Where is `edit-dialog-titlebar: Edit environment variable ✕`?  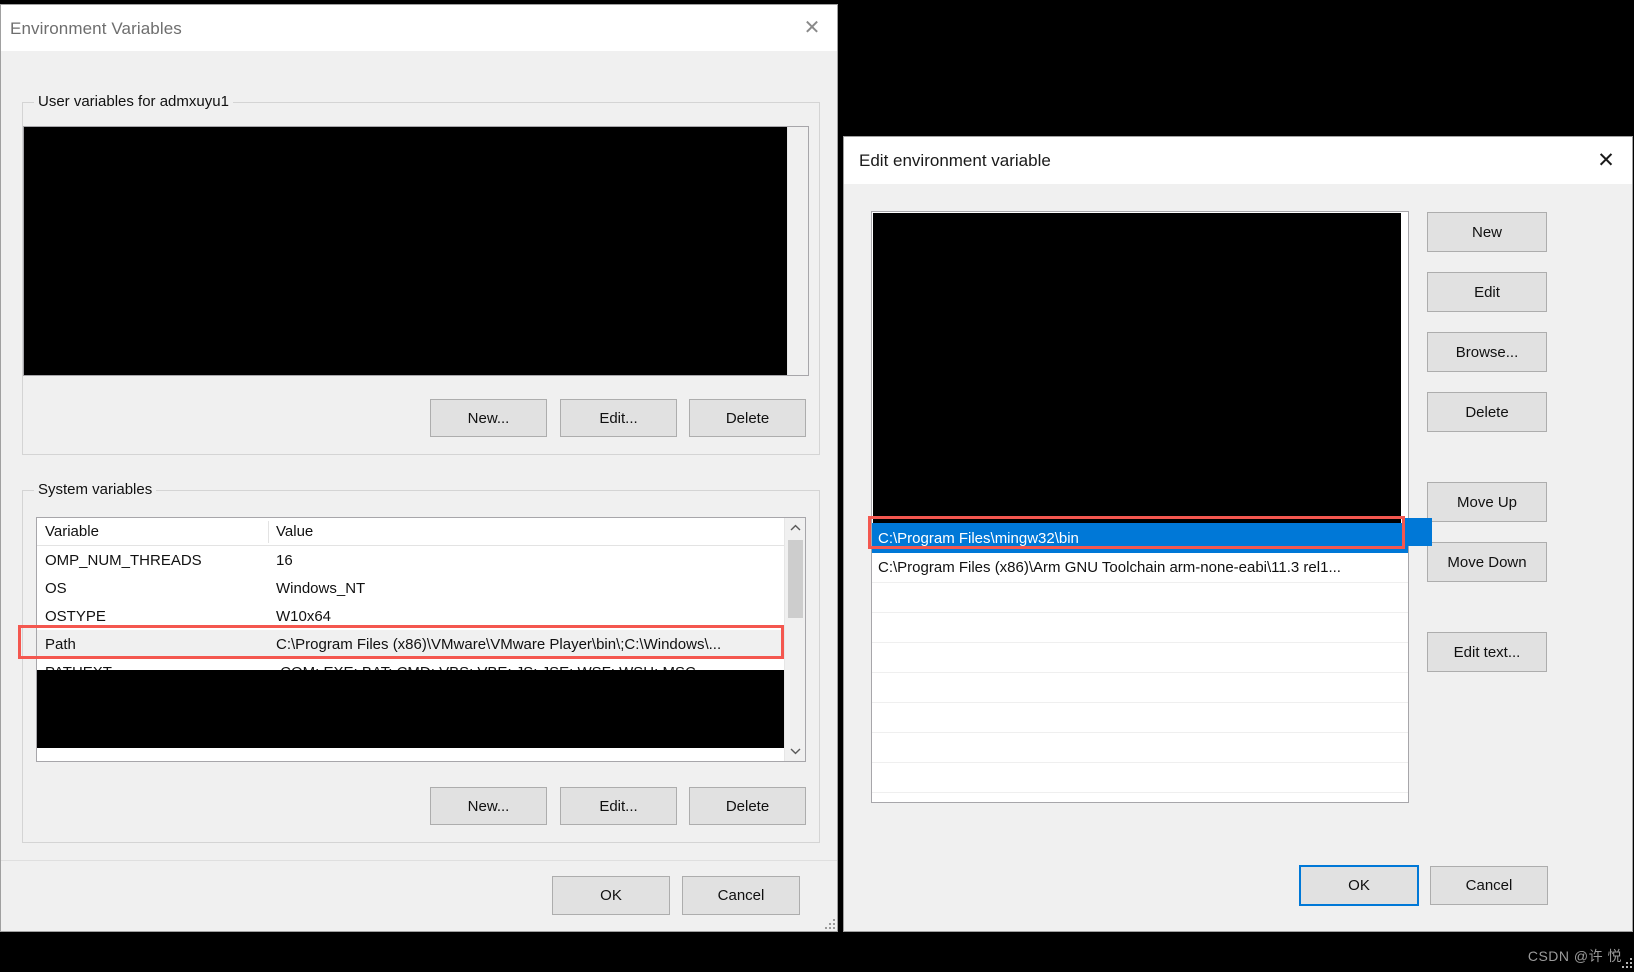
edit-dialog-titlebar: Edit environment variable ✕ is located at coordinates (1238, 160).